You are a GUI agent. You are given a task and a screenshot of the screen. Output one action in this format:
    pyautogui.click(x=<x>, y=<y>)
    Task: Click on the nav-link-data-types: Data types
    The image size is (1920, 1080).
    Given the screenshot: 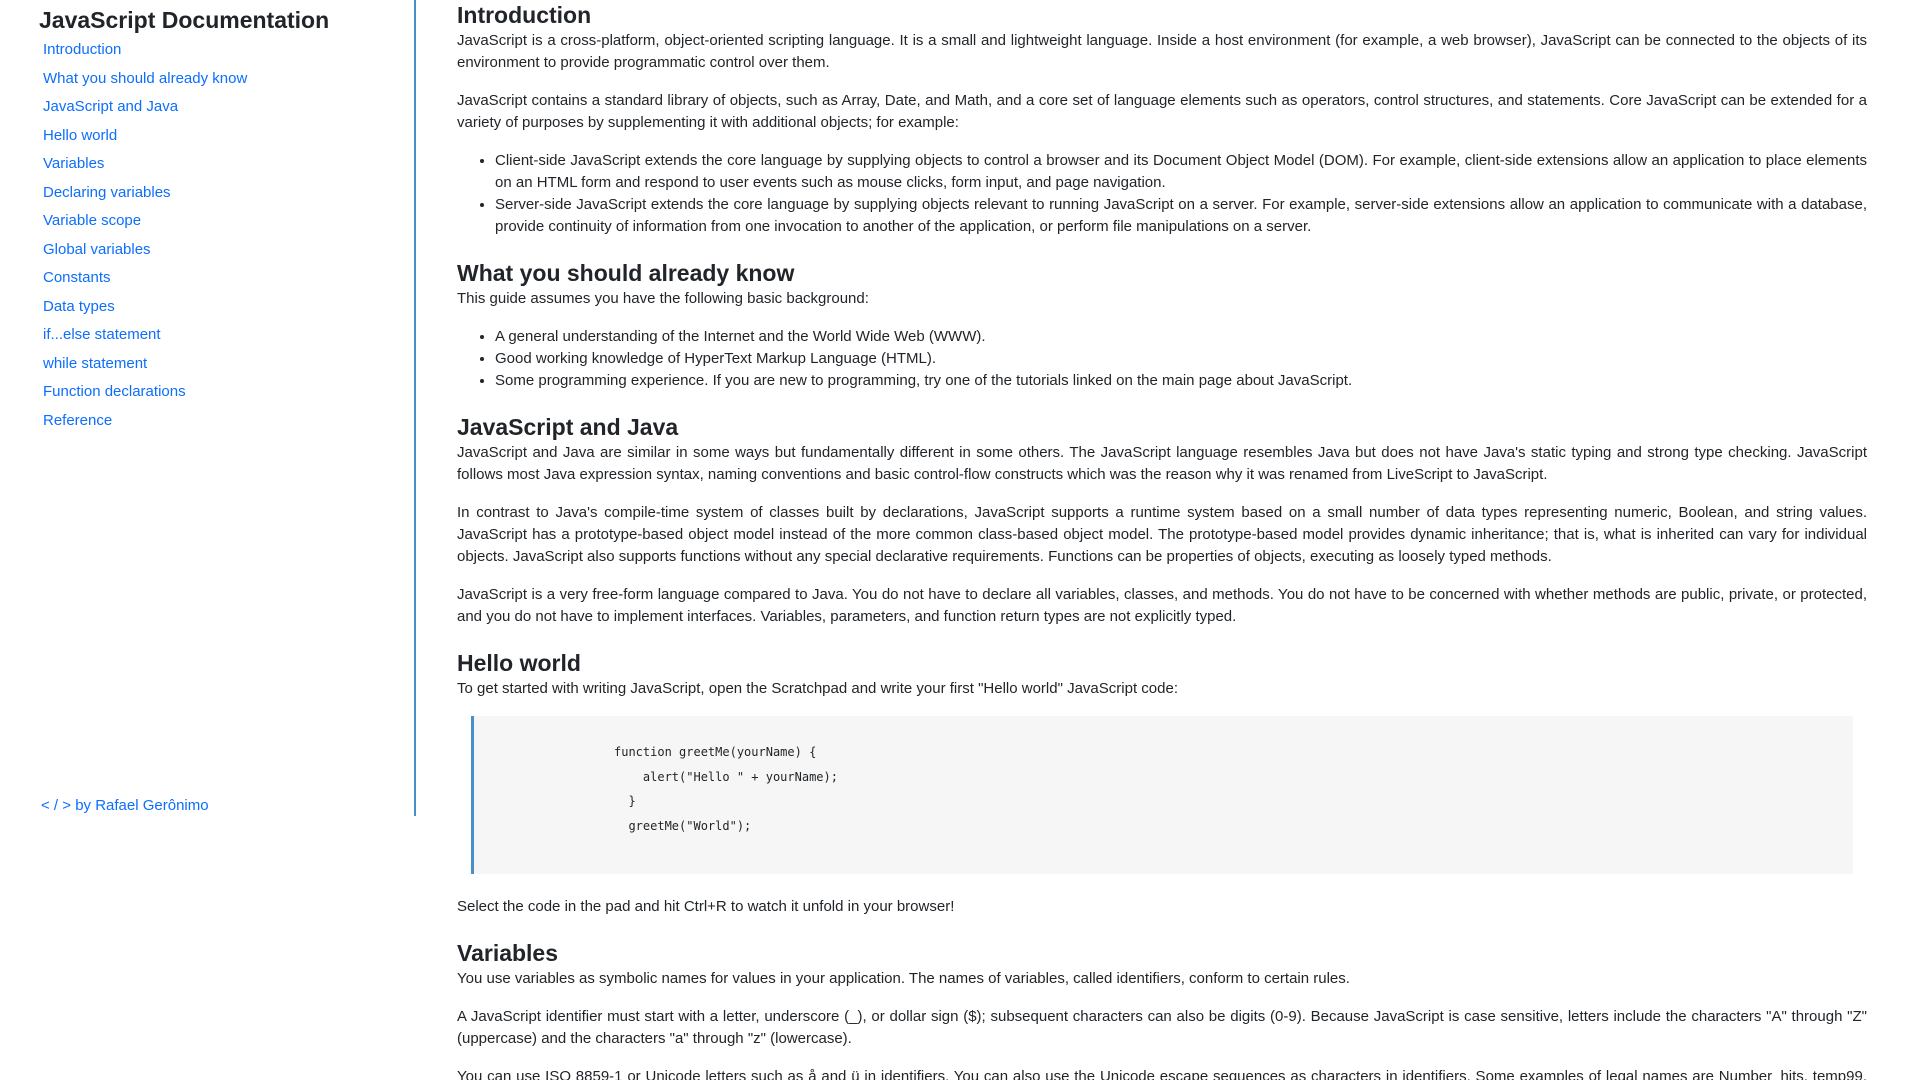 What is the action you would take?
    pyautogui.click(x=79, y=306)
    